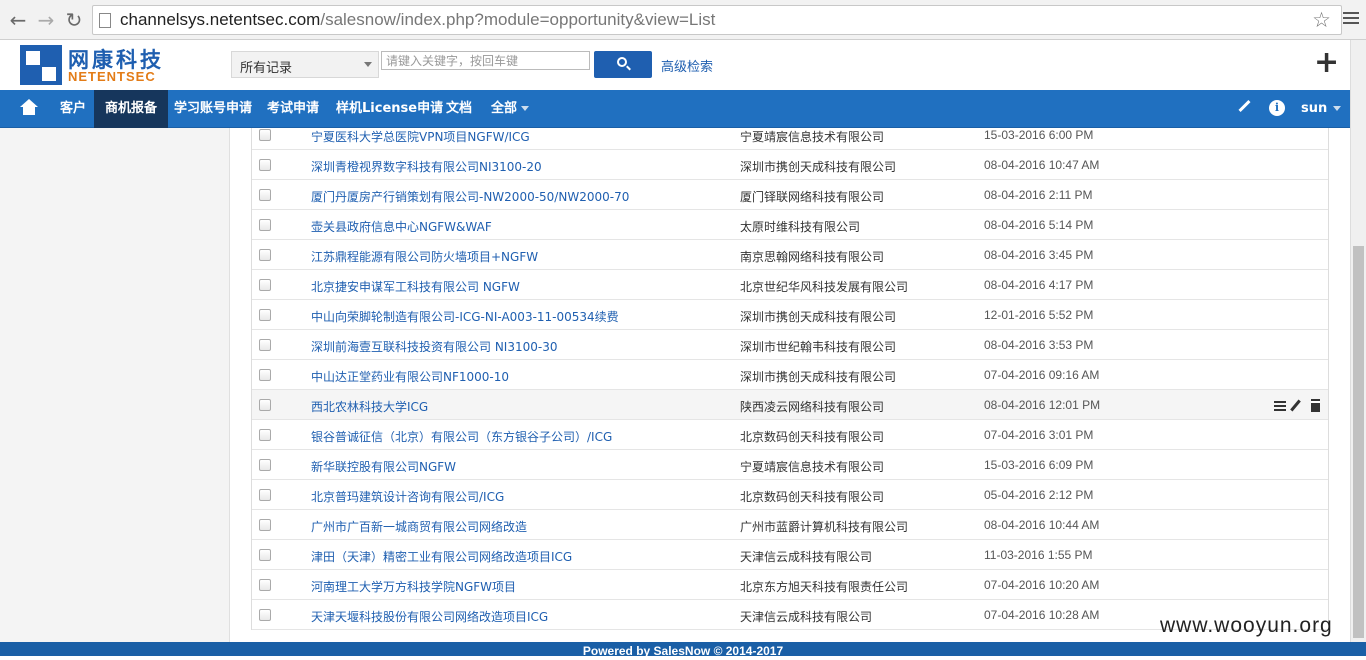  Describe the element at coordinates (818, 317) in the screenshot. I see `partner-company: 深圳市携创天成科技有限公司` at that location.